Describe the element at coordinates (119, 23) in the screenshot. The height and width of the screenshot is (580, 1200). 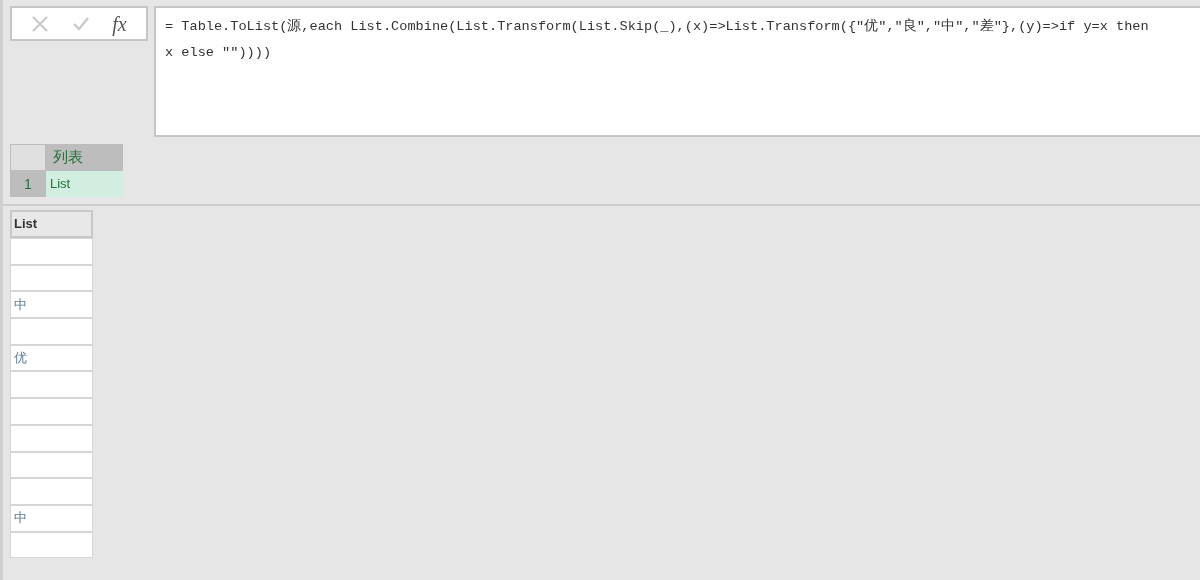
I see `fx-label: fx` at that location.